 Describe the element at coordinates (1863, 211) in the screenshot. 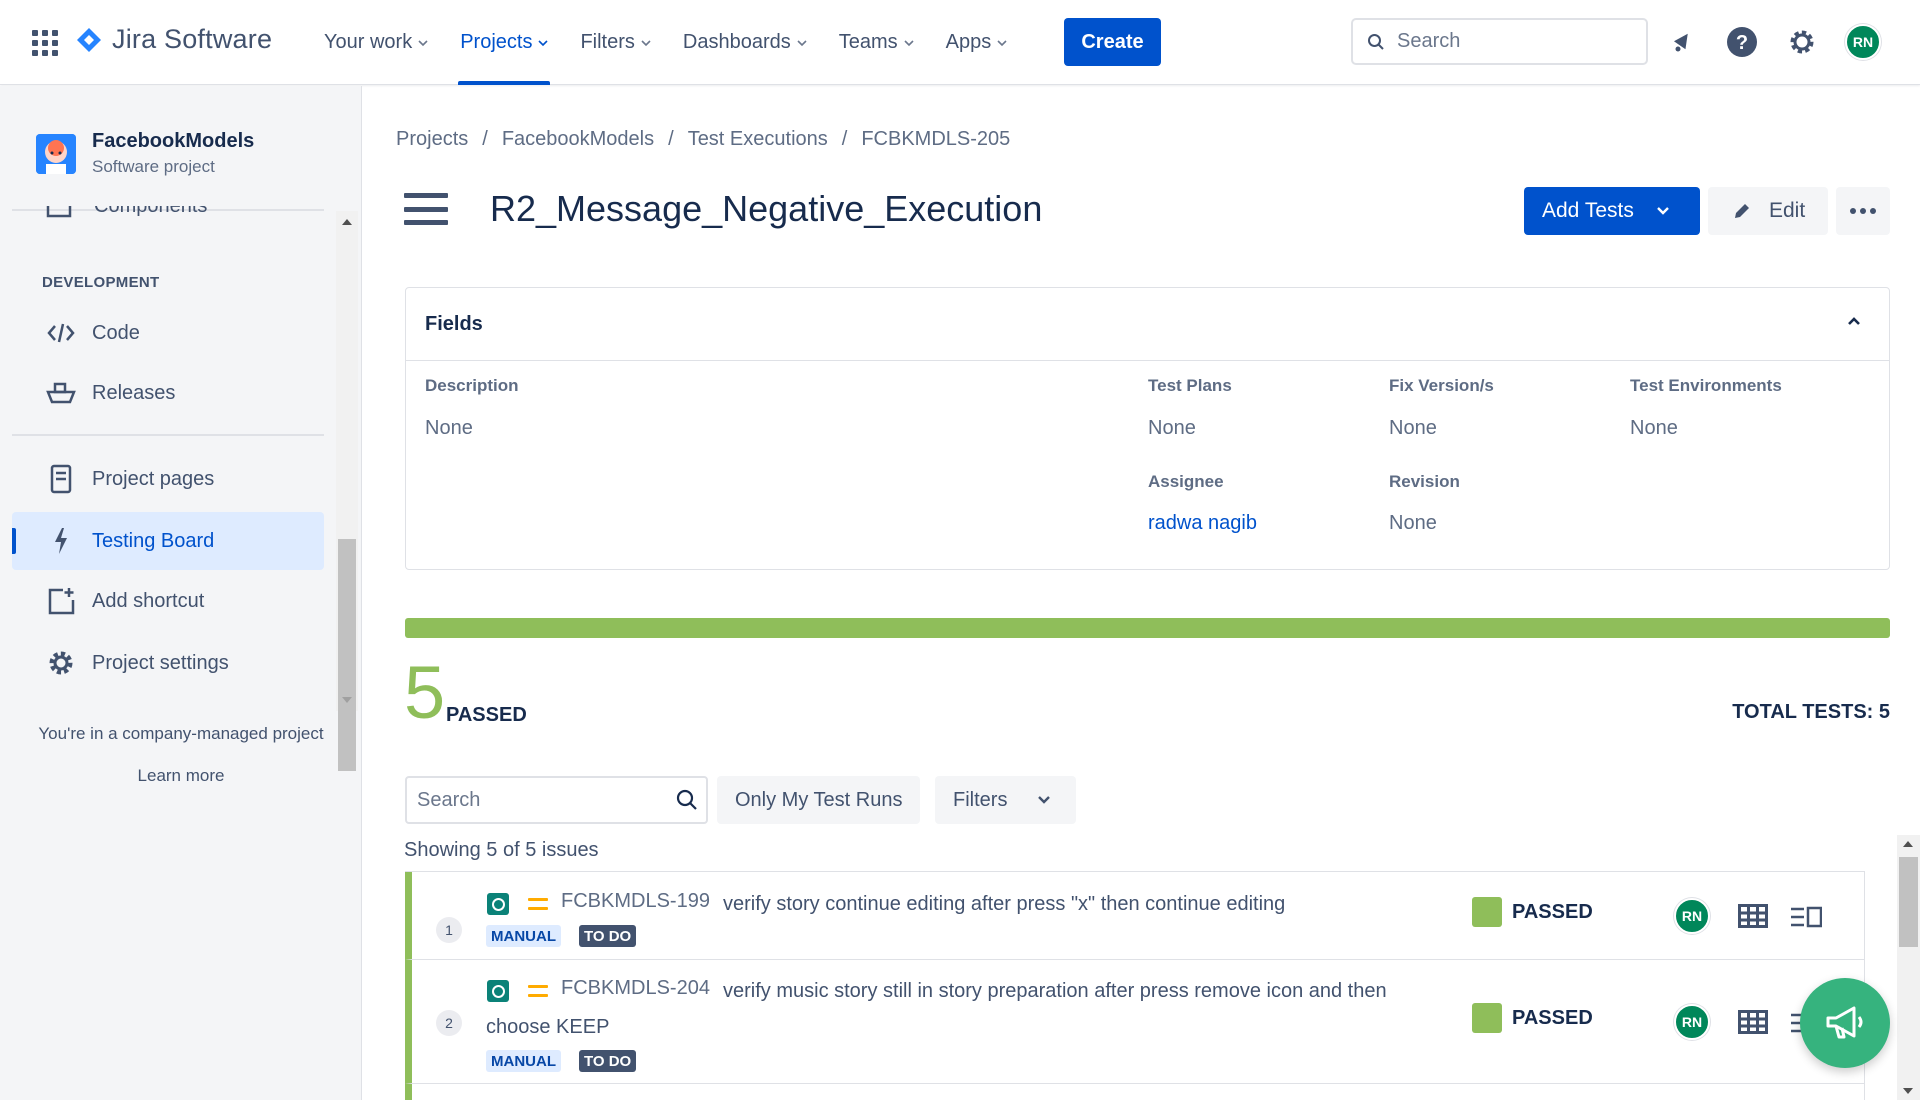

I see `more-actions-icon` at that location.